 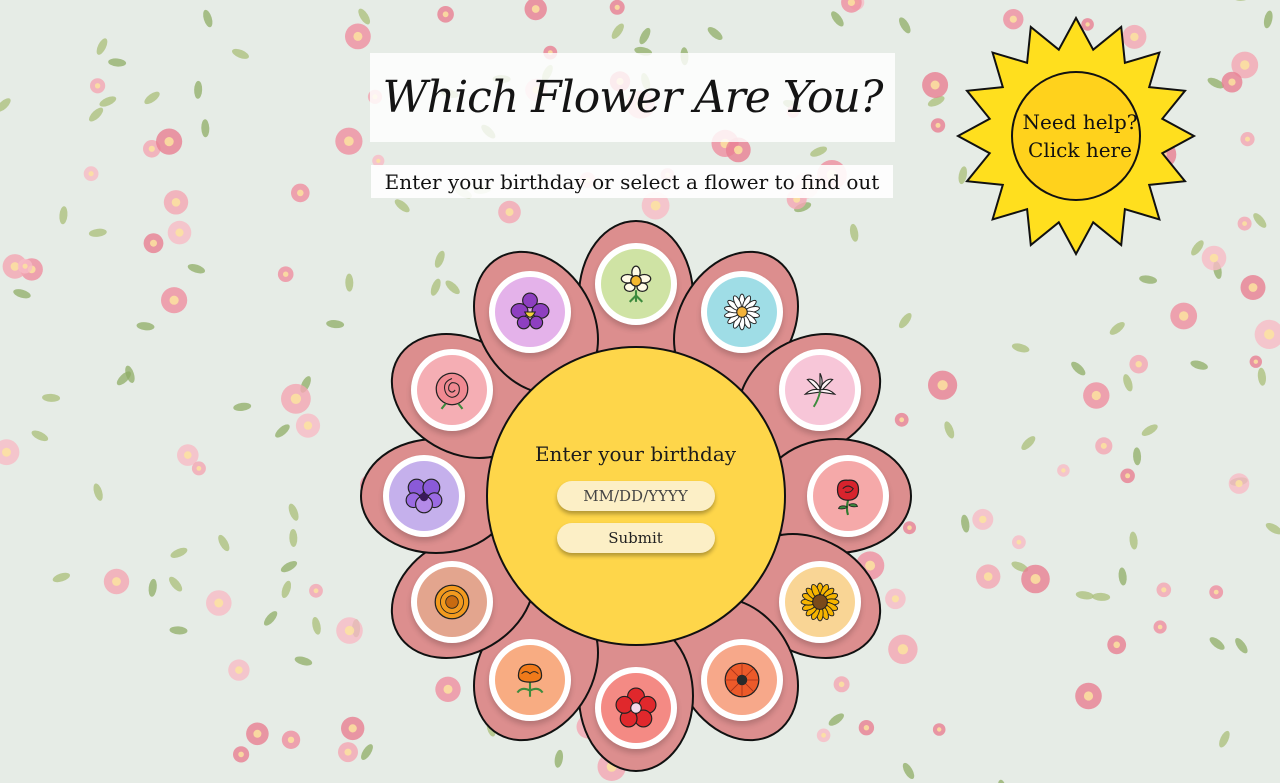 I want to click on carnation-icon, so click(x=452, y=391).